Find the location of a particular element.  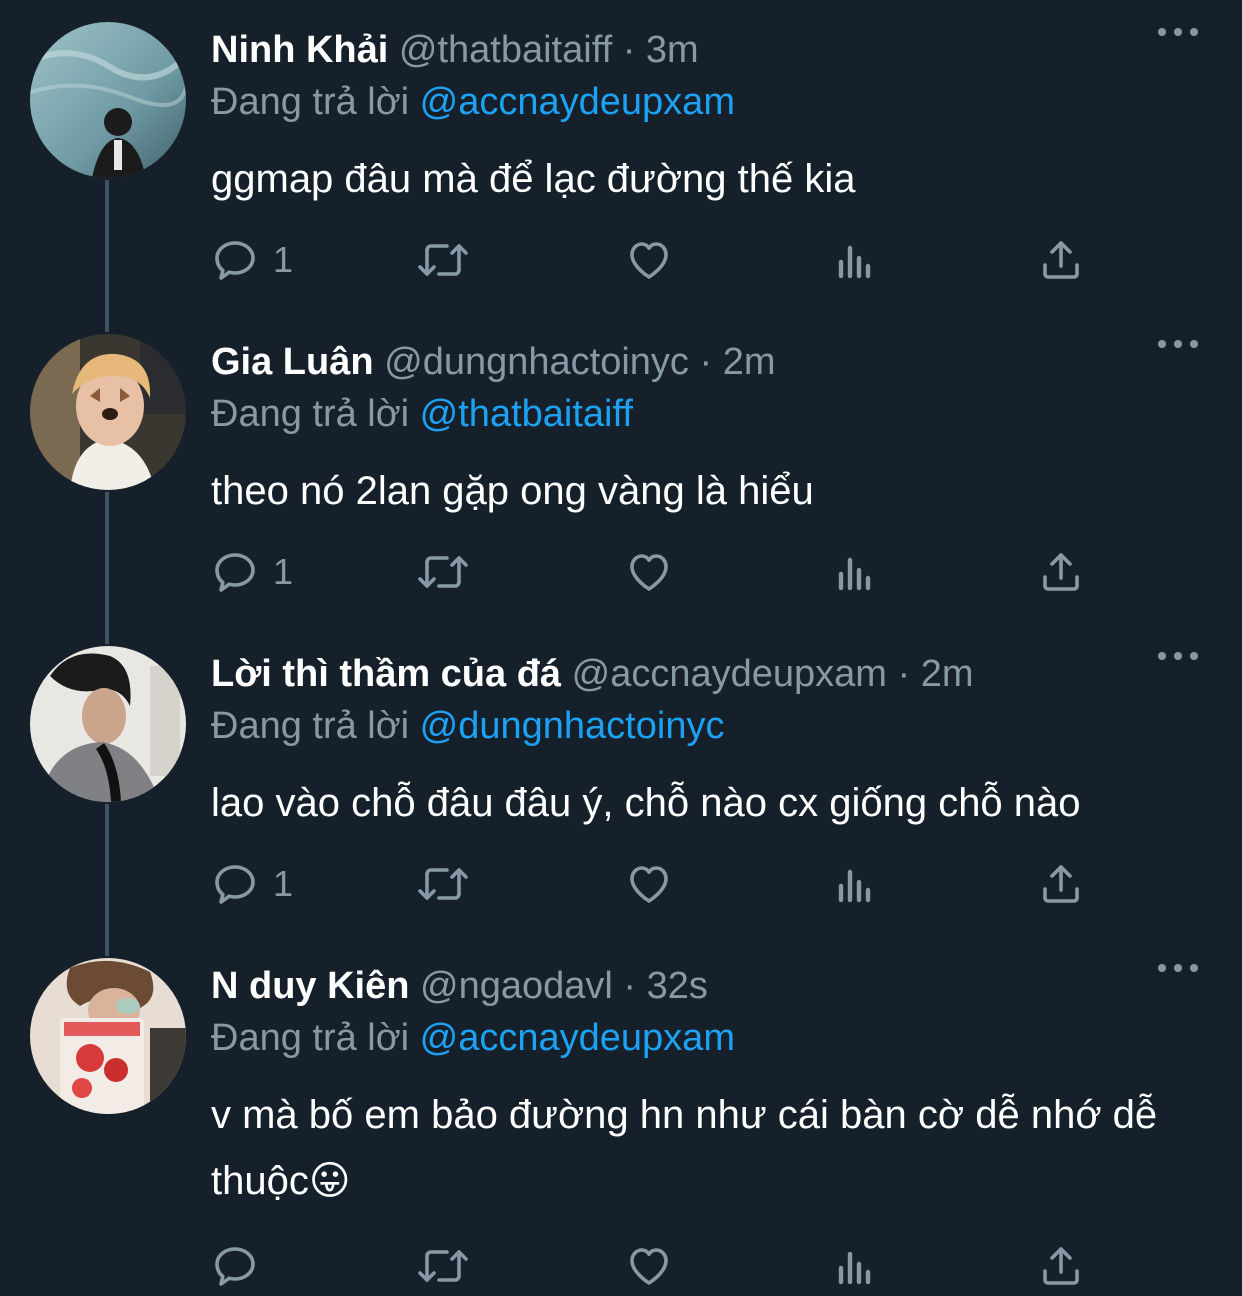

tweet-header: Lời thì thầm của đá @accnaydeupxam · 2m is located at coordinates (676, 674).